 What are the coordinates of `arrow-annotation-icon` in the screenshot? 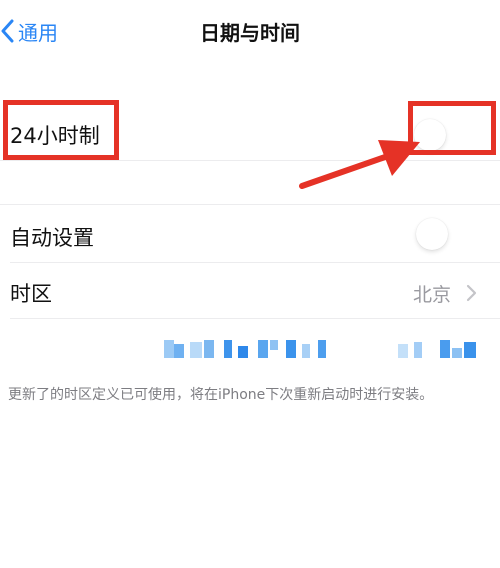 It's located at (359, 164).